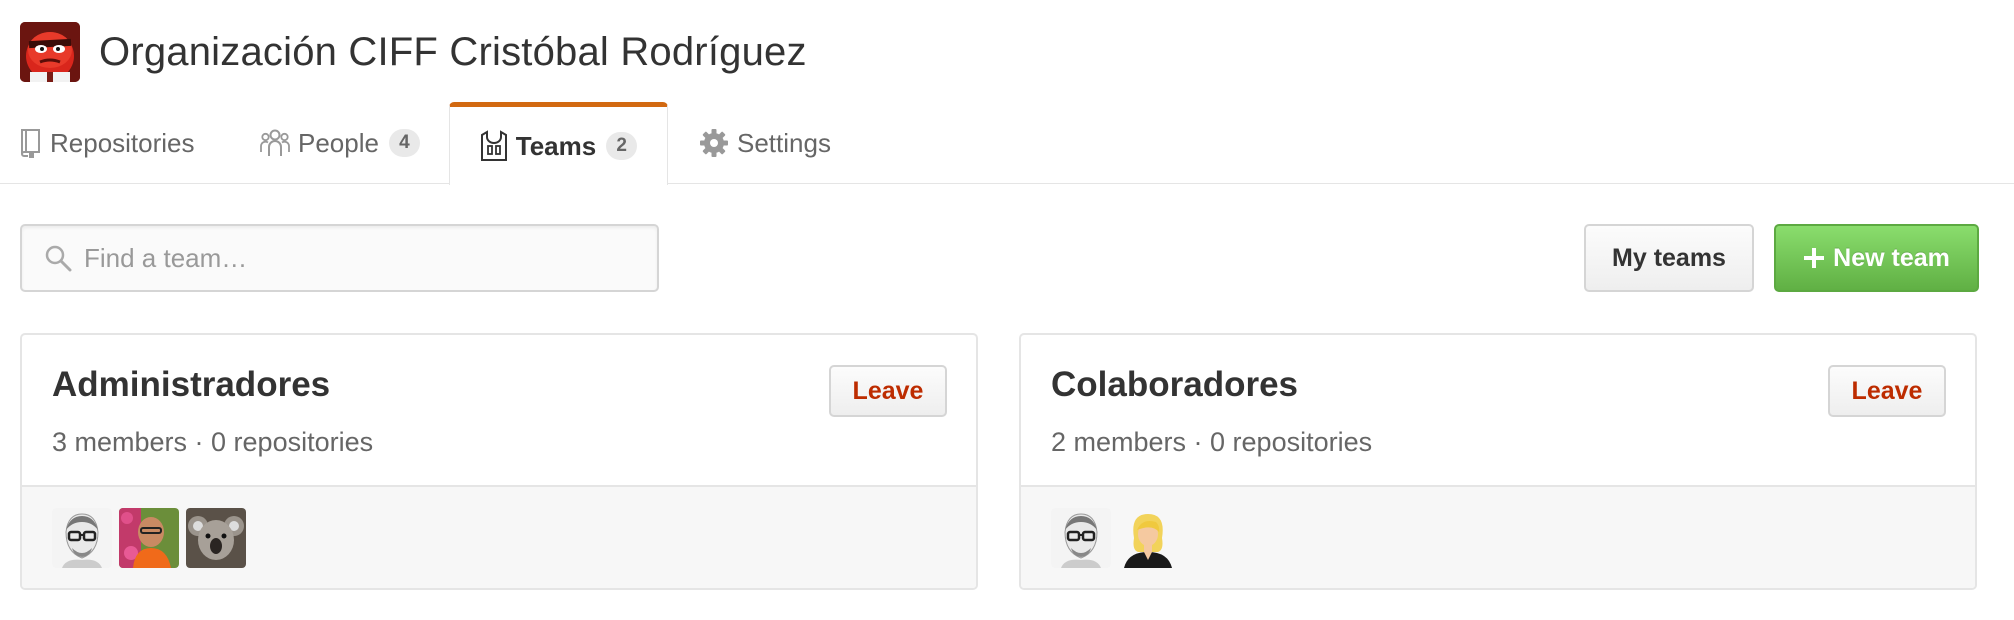  What do you see at coordinates (213, 442) in the screenshot?
I see `team-meta: 3 members · 0 repositories` at bounding box center [213, 442].